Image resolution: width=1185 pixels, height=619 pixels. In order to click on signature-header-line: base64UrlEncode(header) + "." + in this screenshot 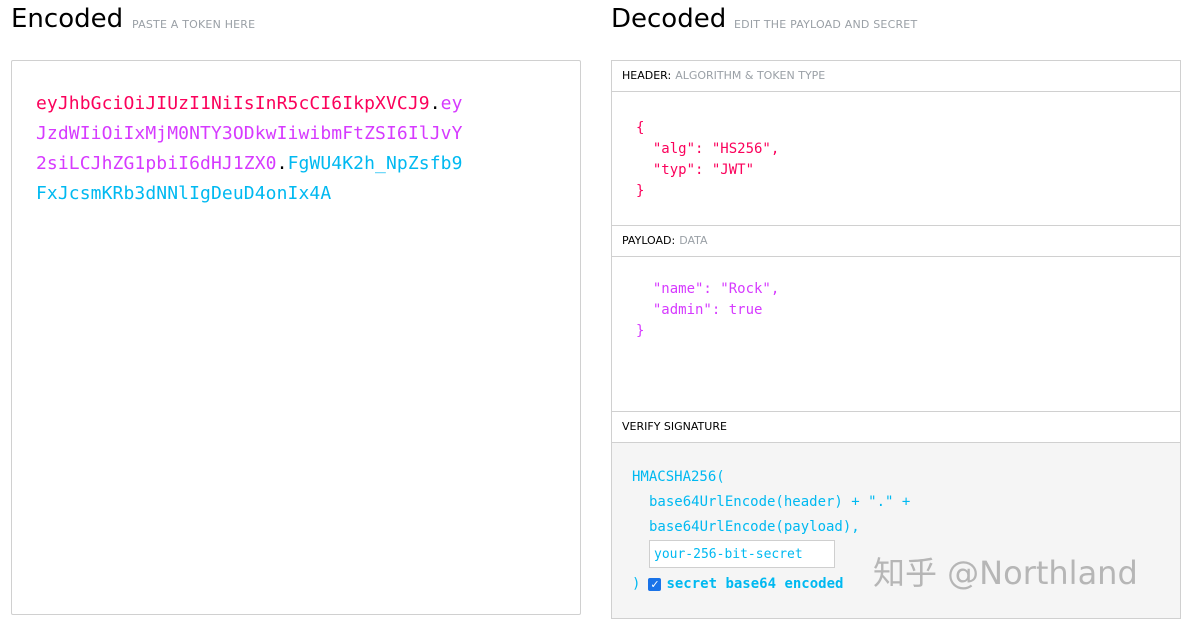, I will do `click(780, 502)`.